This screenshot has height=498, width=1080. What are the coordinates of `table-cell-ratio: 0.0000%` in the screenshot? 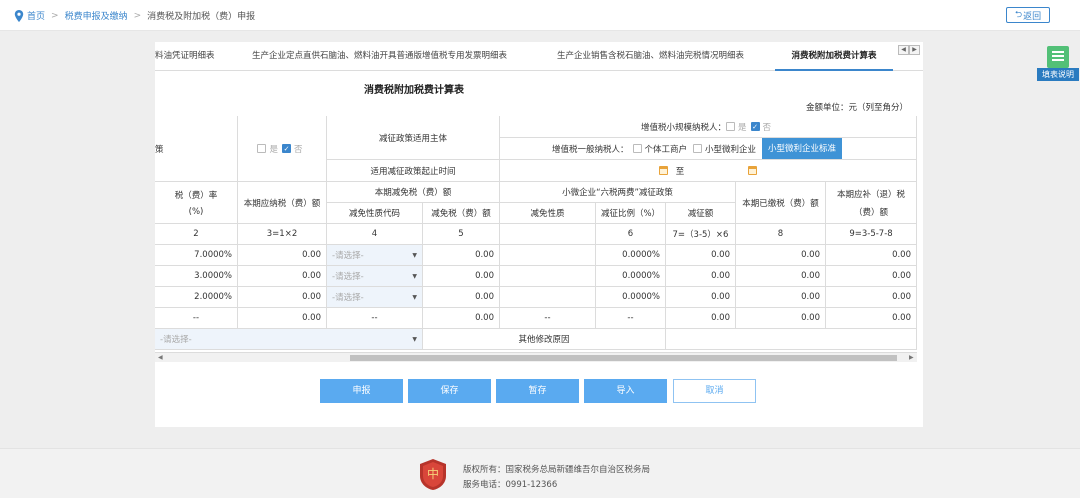 It's located at (631, 297).